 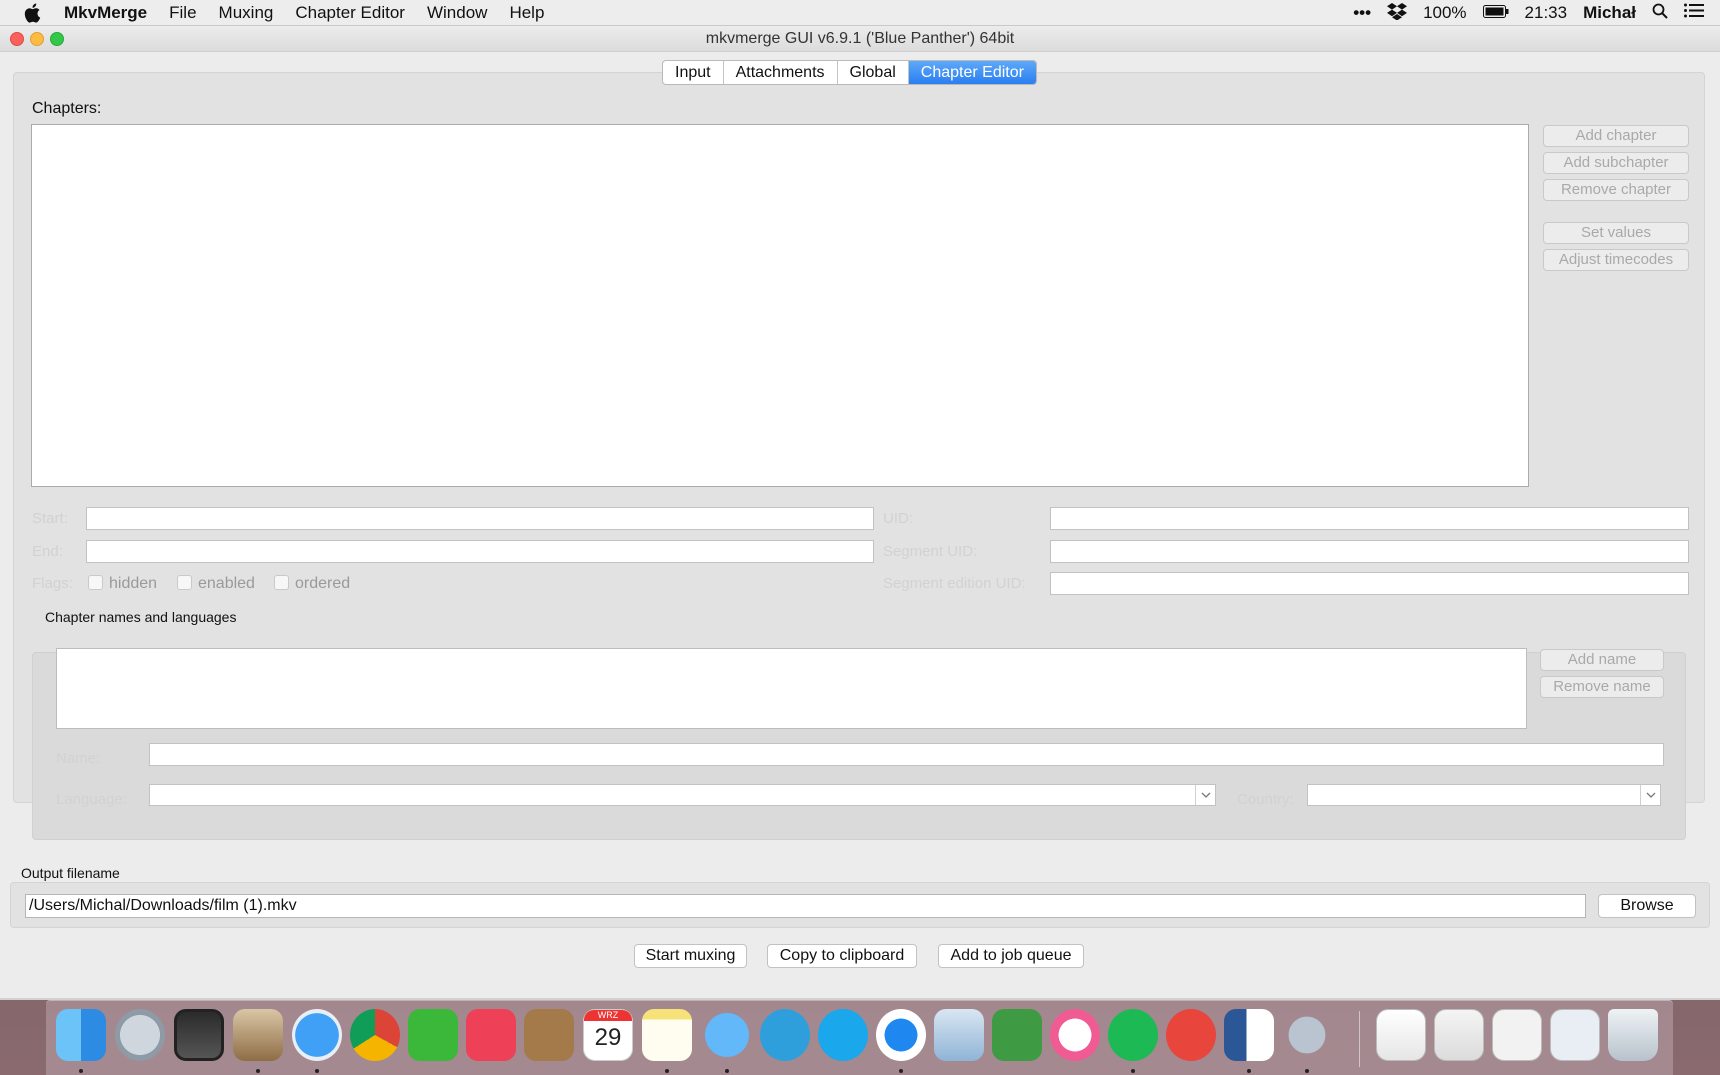 What do you see at coordinates (954, 583) in the screenshot?
I see `segment-edition-uid-label: Segment edition UID:` at bounding box center [954, 583].